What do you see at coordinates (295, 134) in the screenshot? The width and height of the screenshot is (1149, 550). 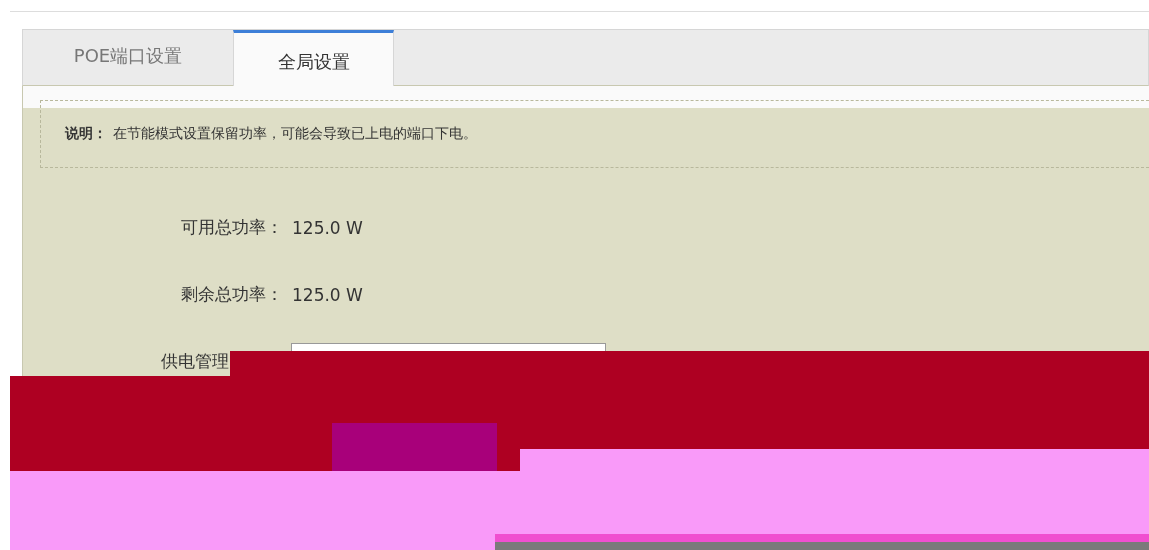 I see `notice-text: 在节能模式设置保留功率，可能会导致已上电的端口下电。` at bounding box center [295, 134].